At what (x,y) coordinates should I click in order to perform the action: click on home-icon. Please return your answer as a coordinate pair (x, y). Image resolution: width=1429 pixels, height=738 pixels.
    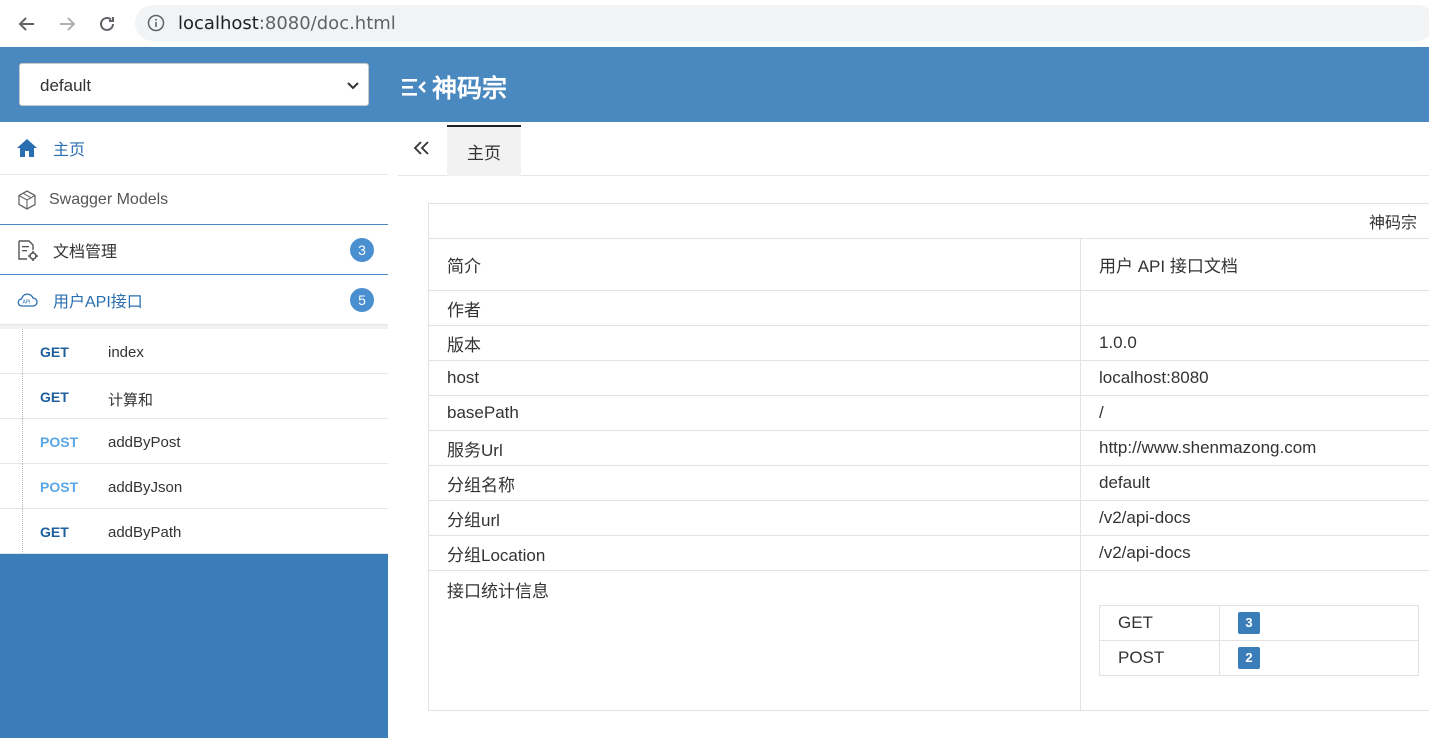
    Looking at the image, I should click on (27, 148).